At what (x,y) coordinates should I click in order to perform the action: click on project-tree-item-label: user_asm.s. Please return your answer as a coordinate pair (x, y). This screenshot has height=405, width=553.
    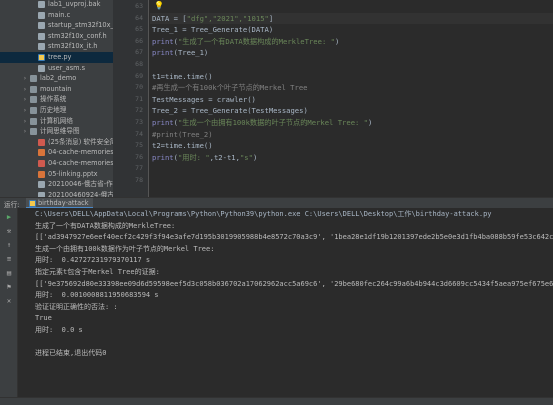
    Looking at the image, I should click on (67, 67).